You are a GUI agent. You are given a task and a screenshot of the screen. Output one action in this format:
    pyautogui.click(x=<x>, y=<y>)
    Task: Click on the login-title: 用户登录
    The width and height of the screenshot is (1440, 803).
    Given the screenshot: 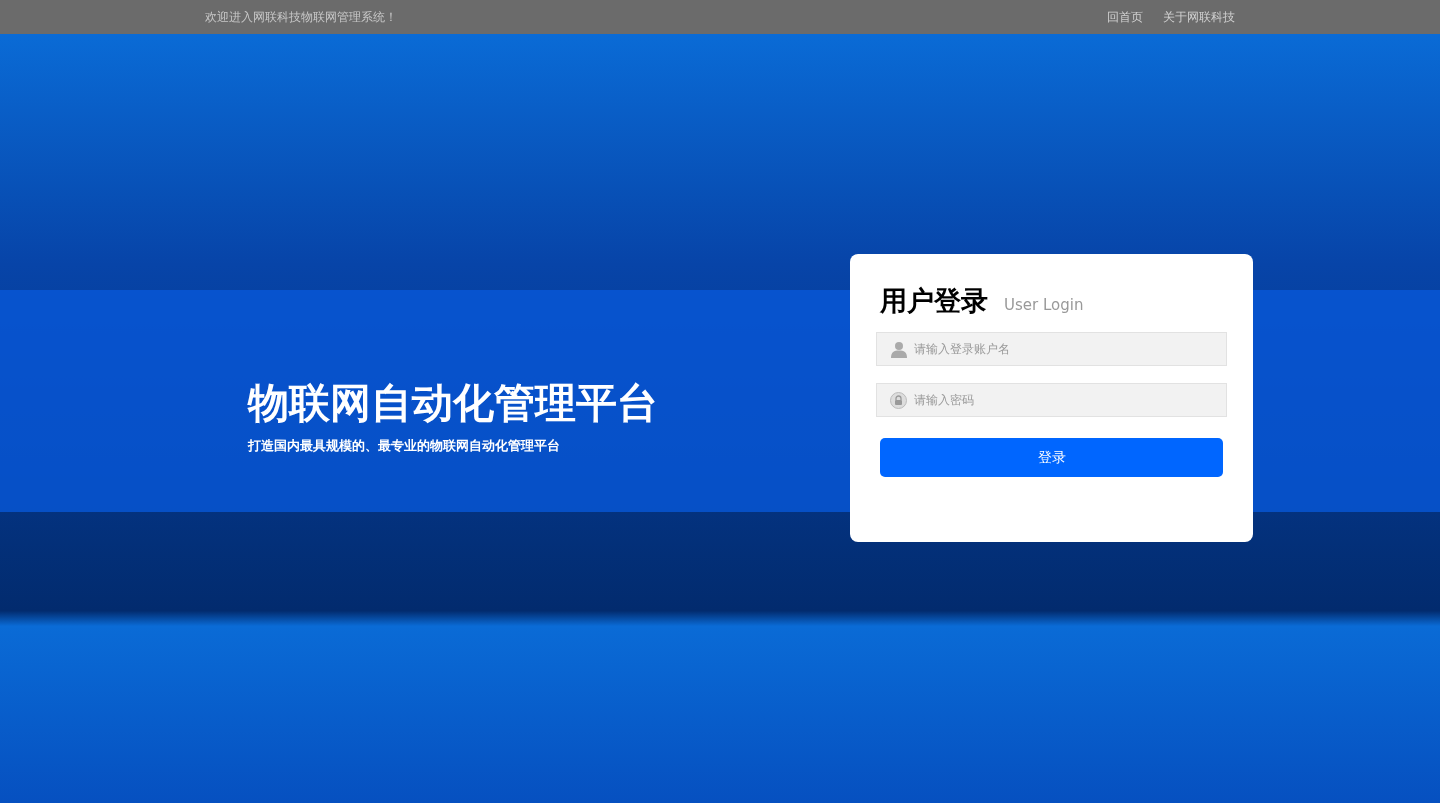 What is the action you would take?
    pyautogui.click(x=934, y=301)
    